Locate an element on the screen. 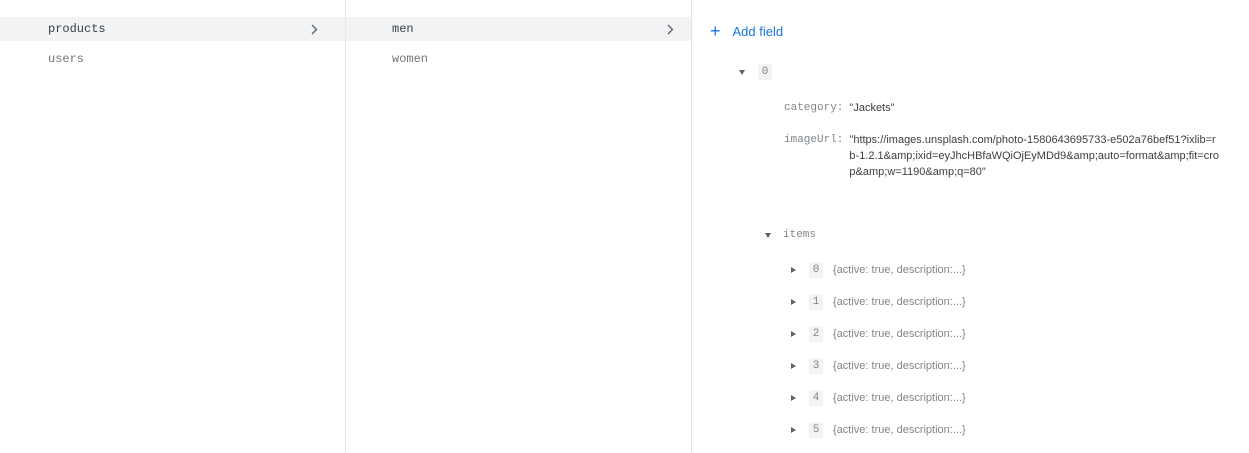 The height and width of the screenshot is (453, 1249). array-item-row: 3 {active: true, description:...} is located at coordinates (878, 366).